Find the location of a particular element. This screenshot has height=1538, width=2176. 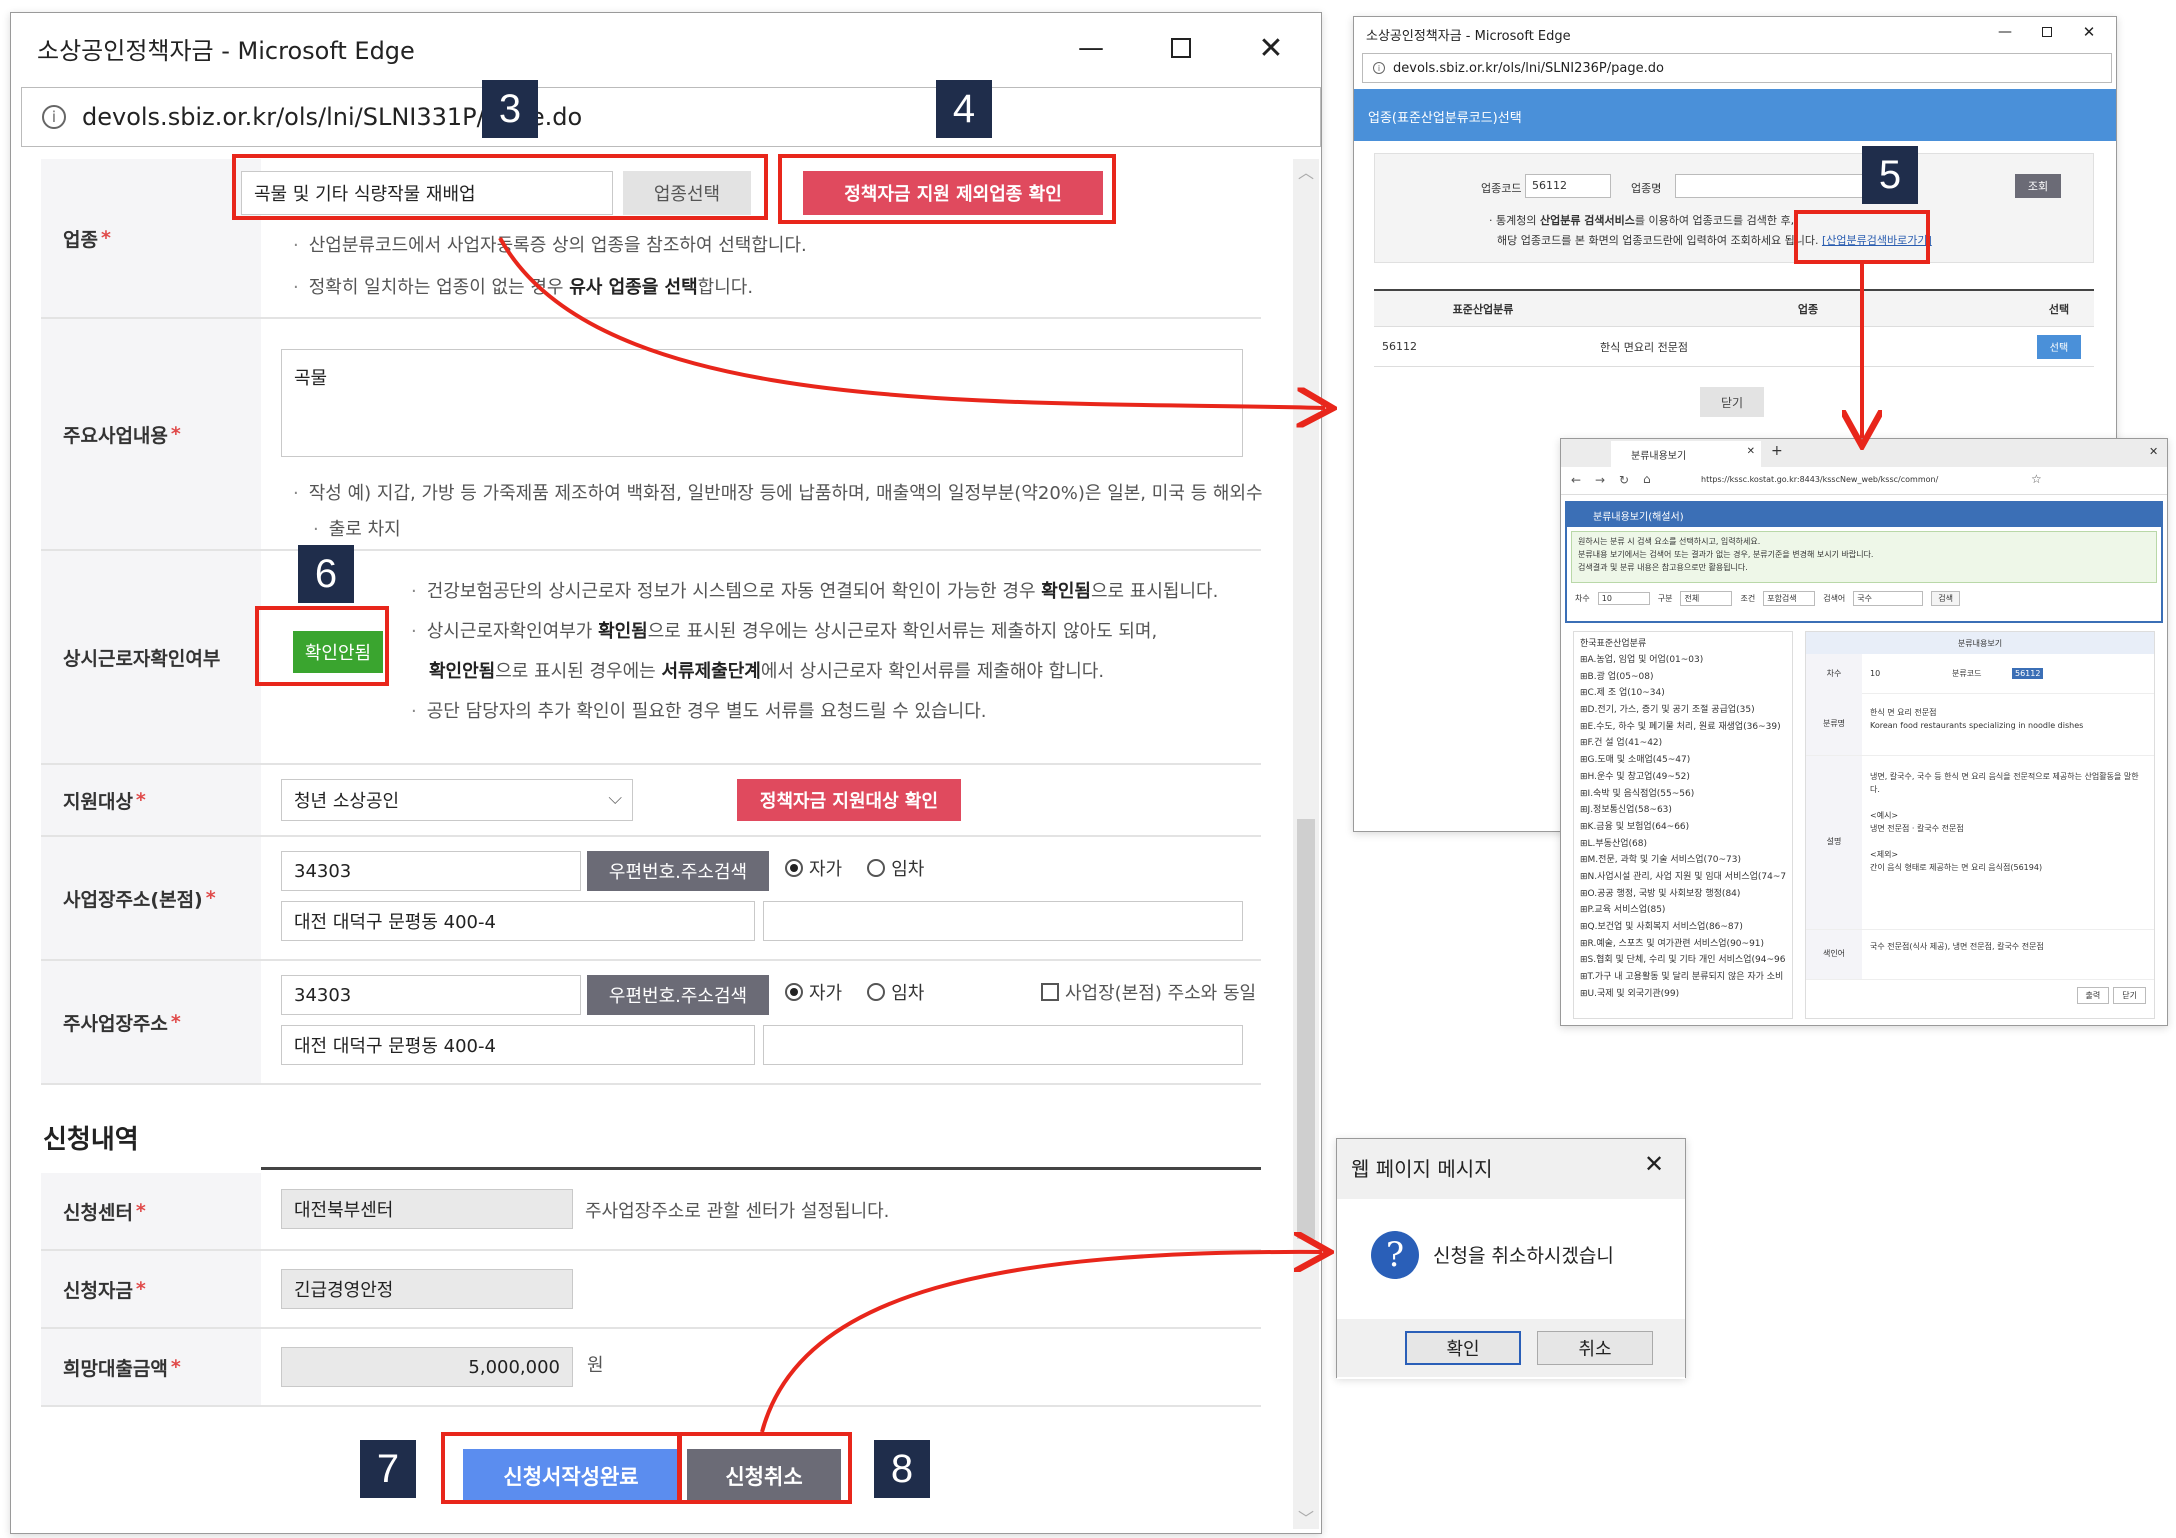

industry-label: 업종 * is located at coordinates (151, 238).